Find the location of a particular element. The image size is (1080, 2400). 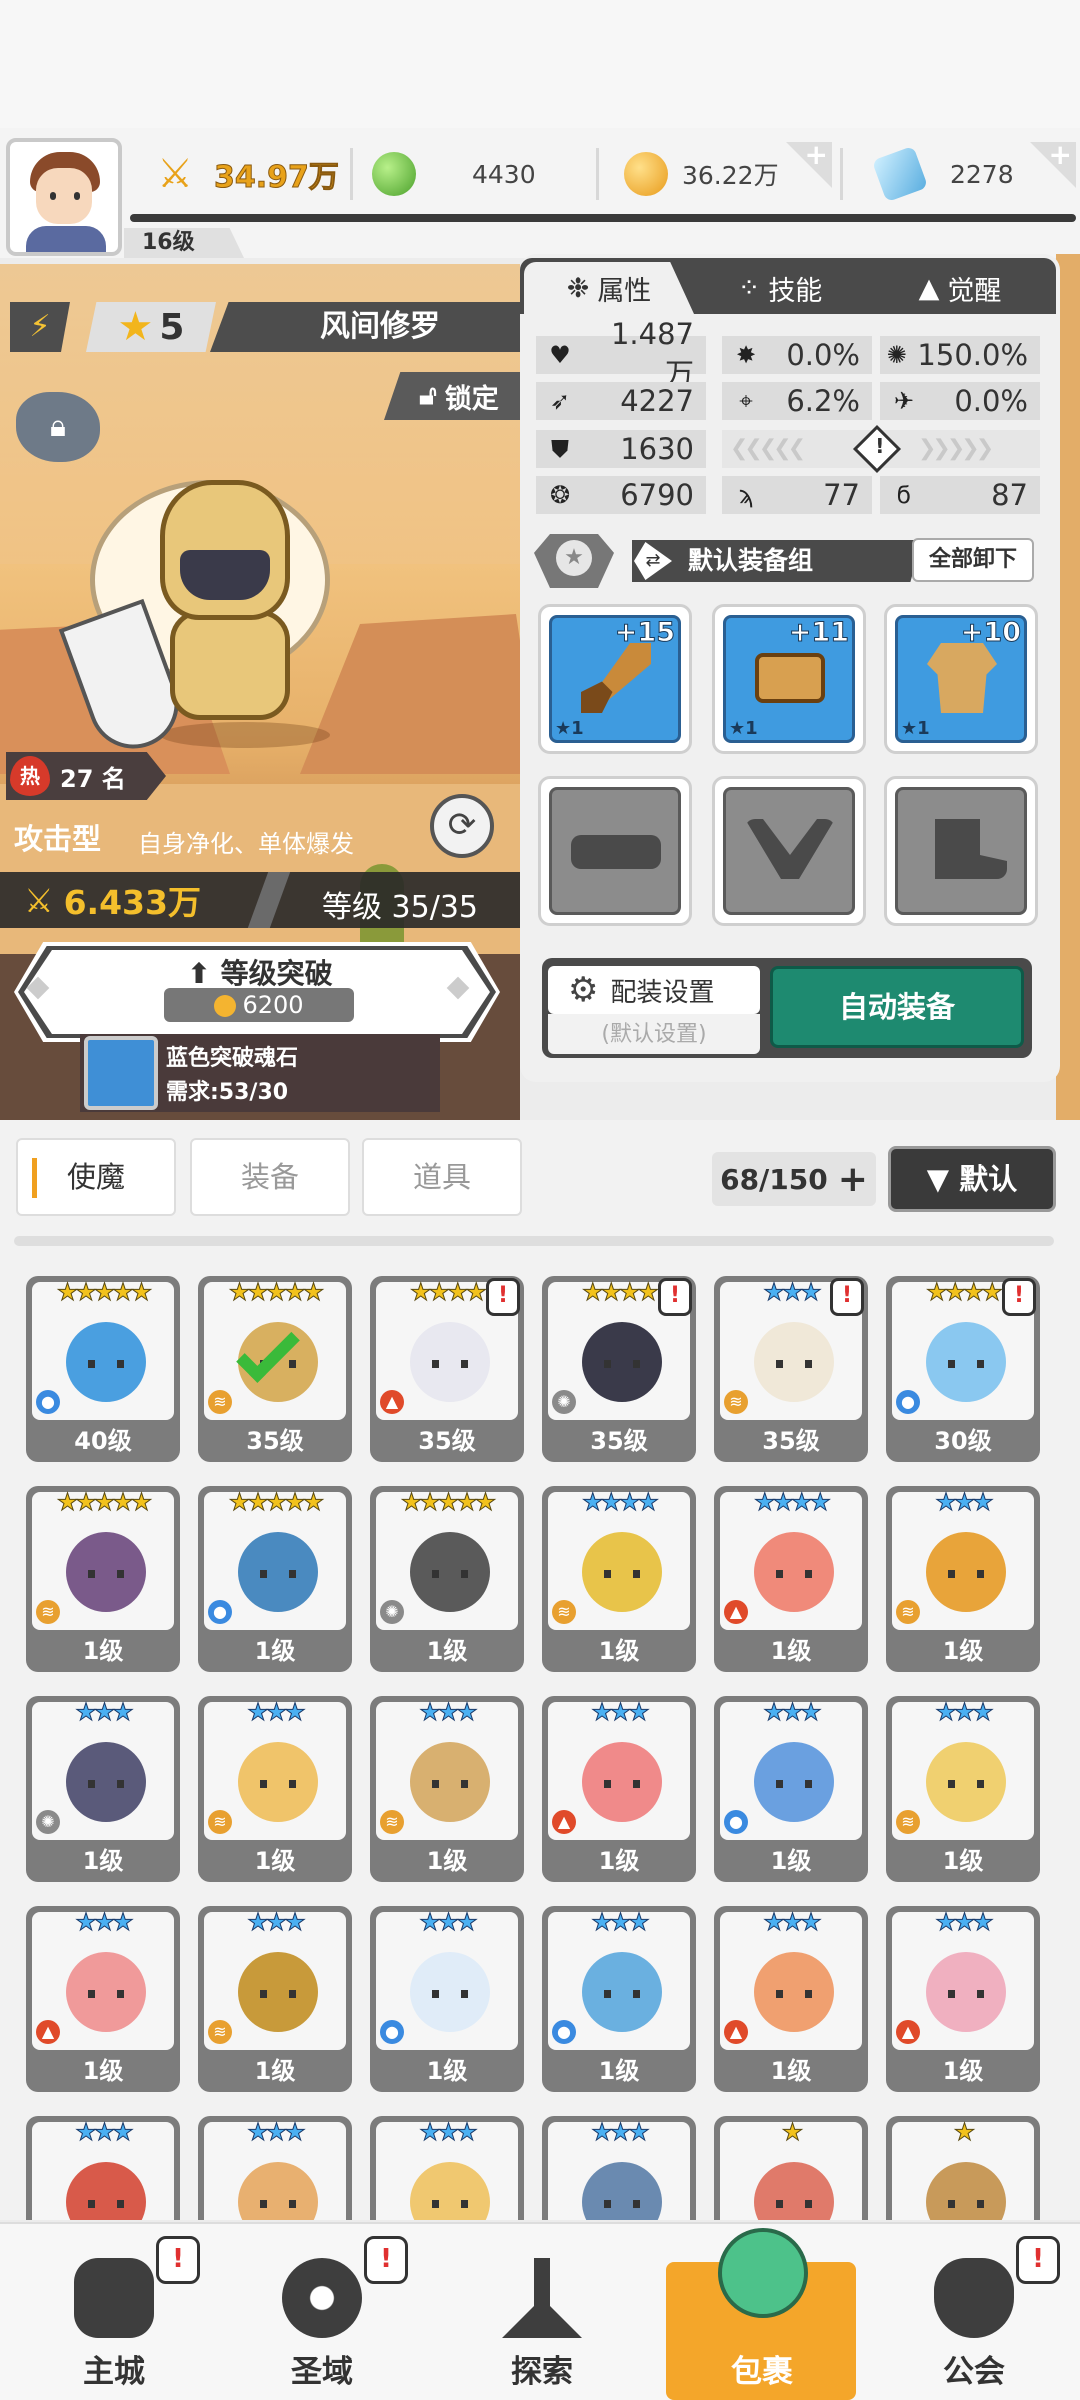

tab-skills: ⁘ 技能 is located at coordinates (780, 288).